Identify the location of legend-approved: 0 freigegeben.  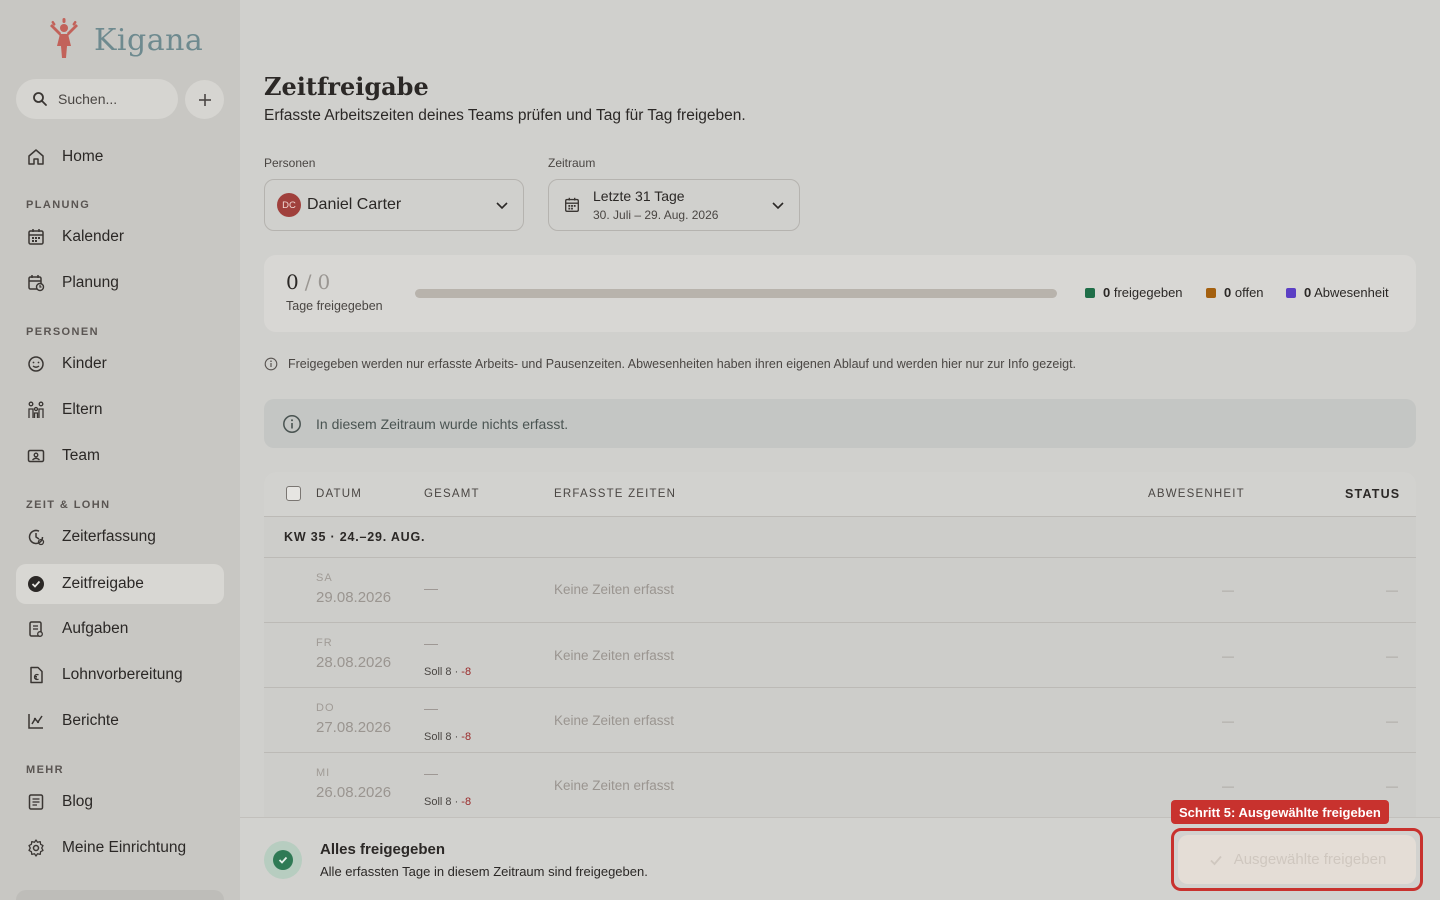
(1134, 292).